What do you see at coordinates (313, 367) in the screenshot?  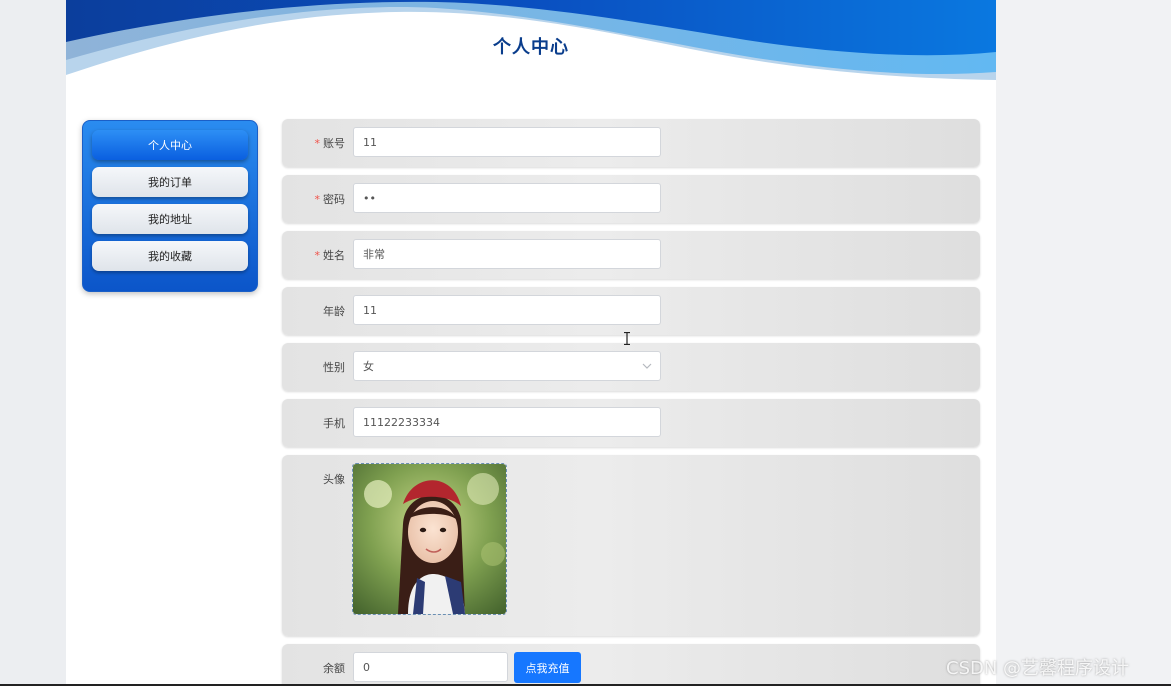 I see `gender-label-wrap: 性别` at bounding box center [313, 367].